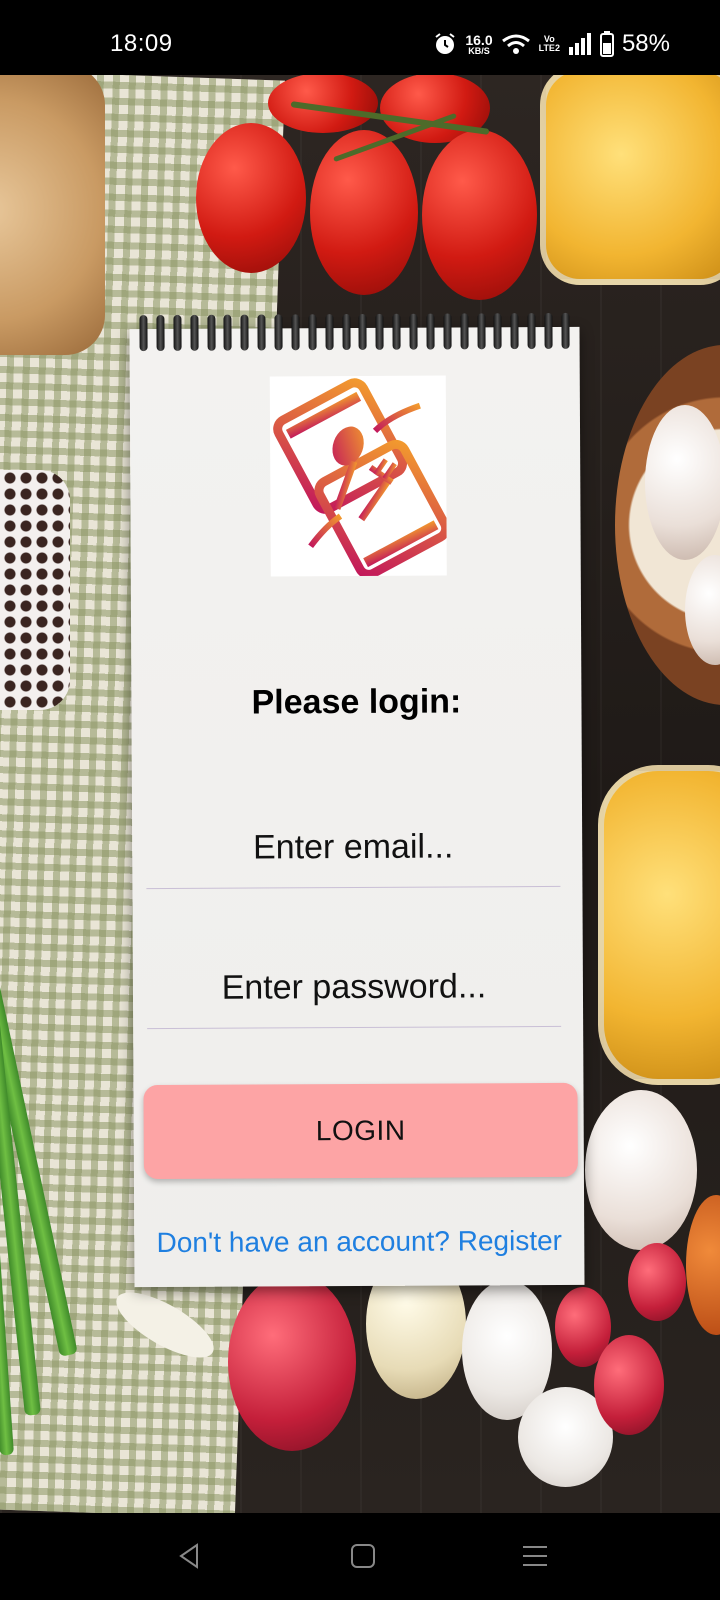  Describe the element at coordinates (190, 1556) in the screenshot. I see `back-icon` at that location.